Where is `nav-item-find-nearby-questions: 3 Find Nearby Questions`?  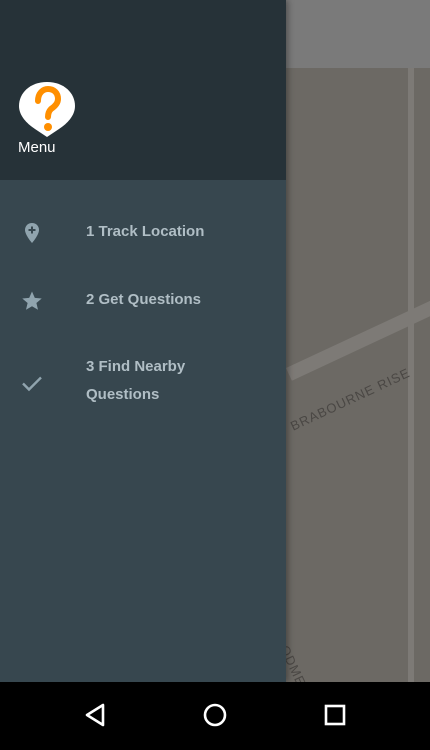 nav-item-find-nearby-questions: 3 Find Nearby Questions is located at coordinates (143, 383).